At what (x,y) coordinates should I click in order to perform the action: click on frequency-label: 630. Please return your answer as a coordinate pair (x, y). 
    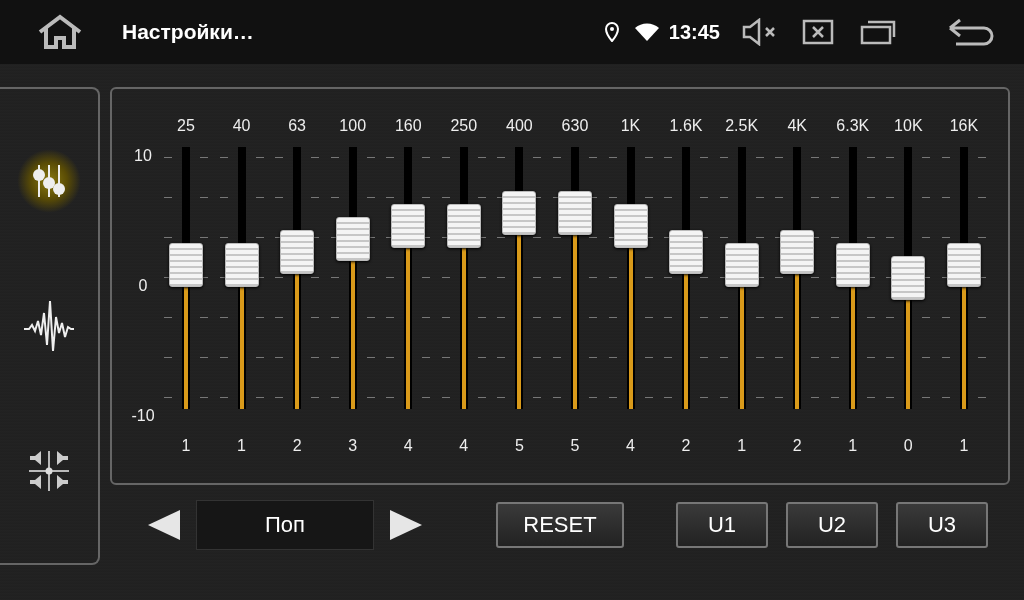
    Looking at the image, I should click on (575, 126).